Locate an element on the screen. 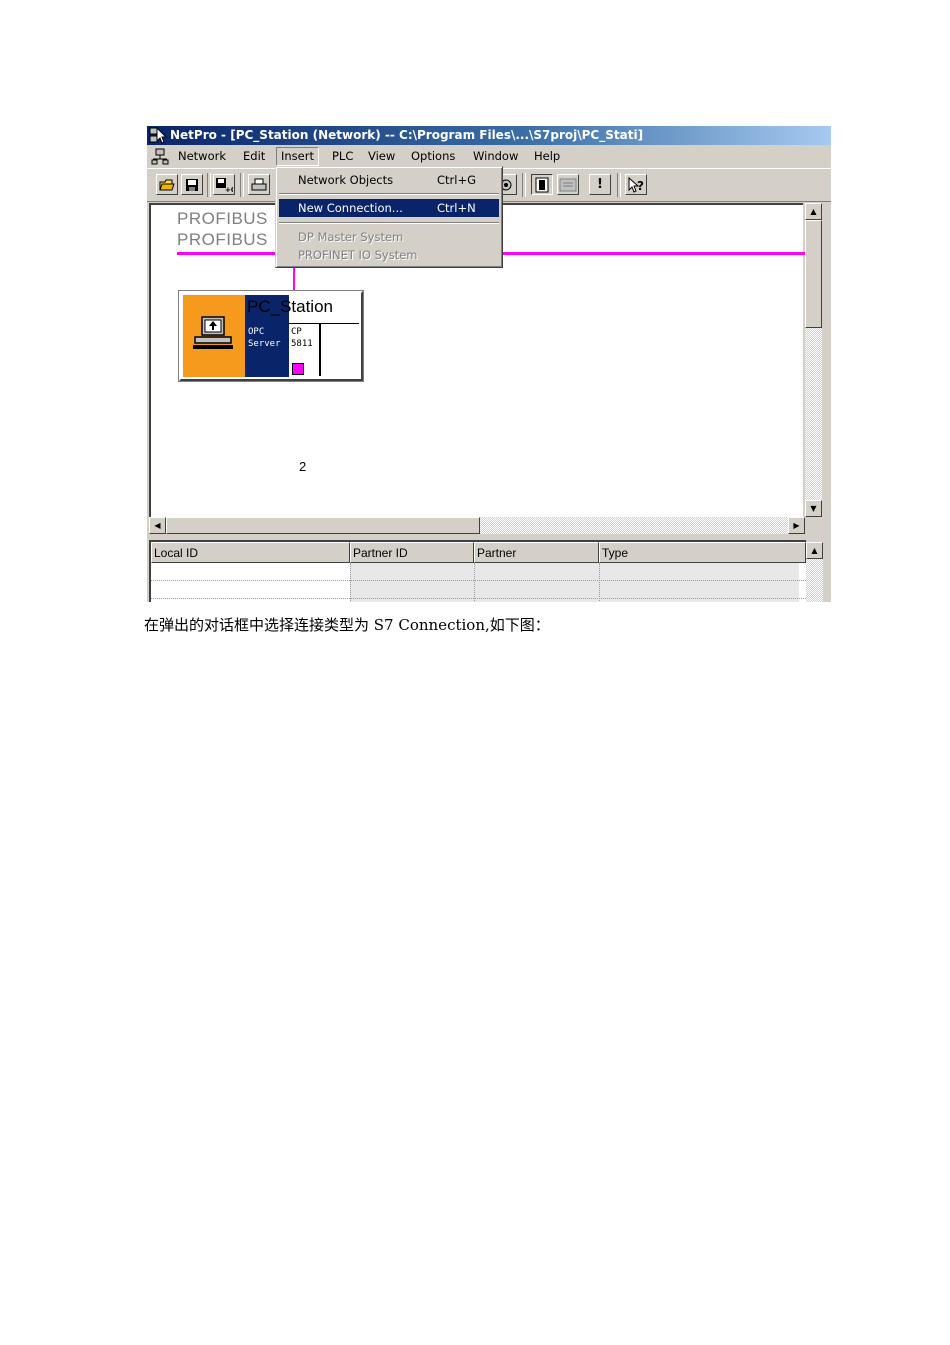  connection-table: Local ID Partner ID Partner Type is located at coordinates (477, 571).